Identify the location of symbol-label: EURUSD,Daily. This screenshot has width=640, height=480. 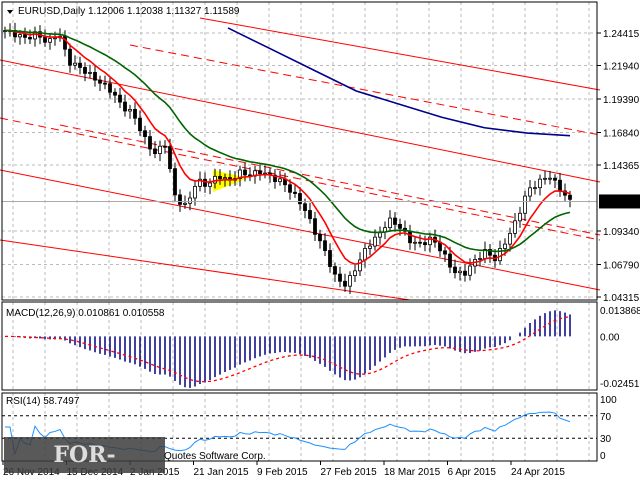
(51, 11).